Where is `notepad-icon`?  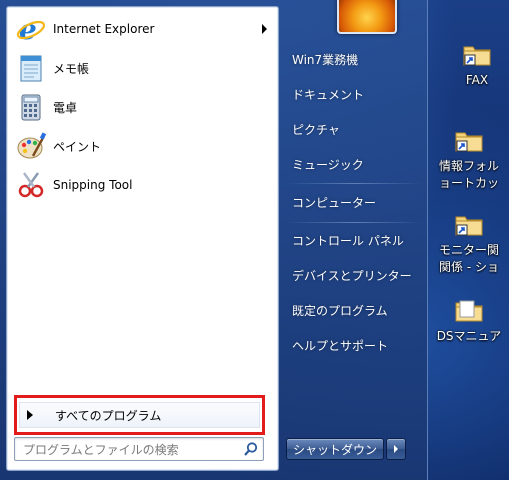
notepad-icon is located at coordinates (31, 68).